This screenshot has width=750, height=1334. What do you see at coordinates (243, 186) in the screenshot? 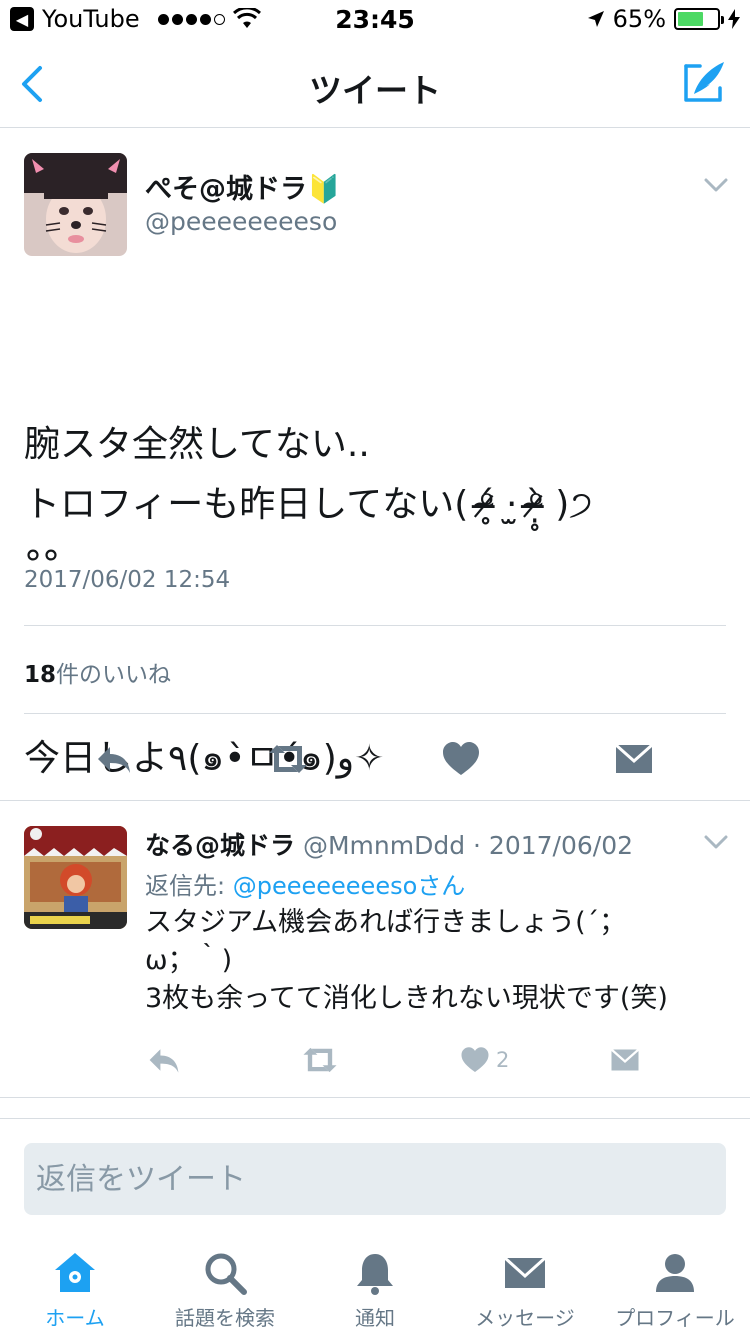
I see `author-name: ぺそ@城ドラ🔰` at bounding box center [243, 186].